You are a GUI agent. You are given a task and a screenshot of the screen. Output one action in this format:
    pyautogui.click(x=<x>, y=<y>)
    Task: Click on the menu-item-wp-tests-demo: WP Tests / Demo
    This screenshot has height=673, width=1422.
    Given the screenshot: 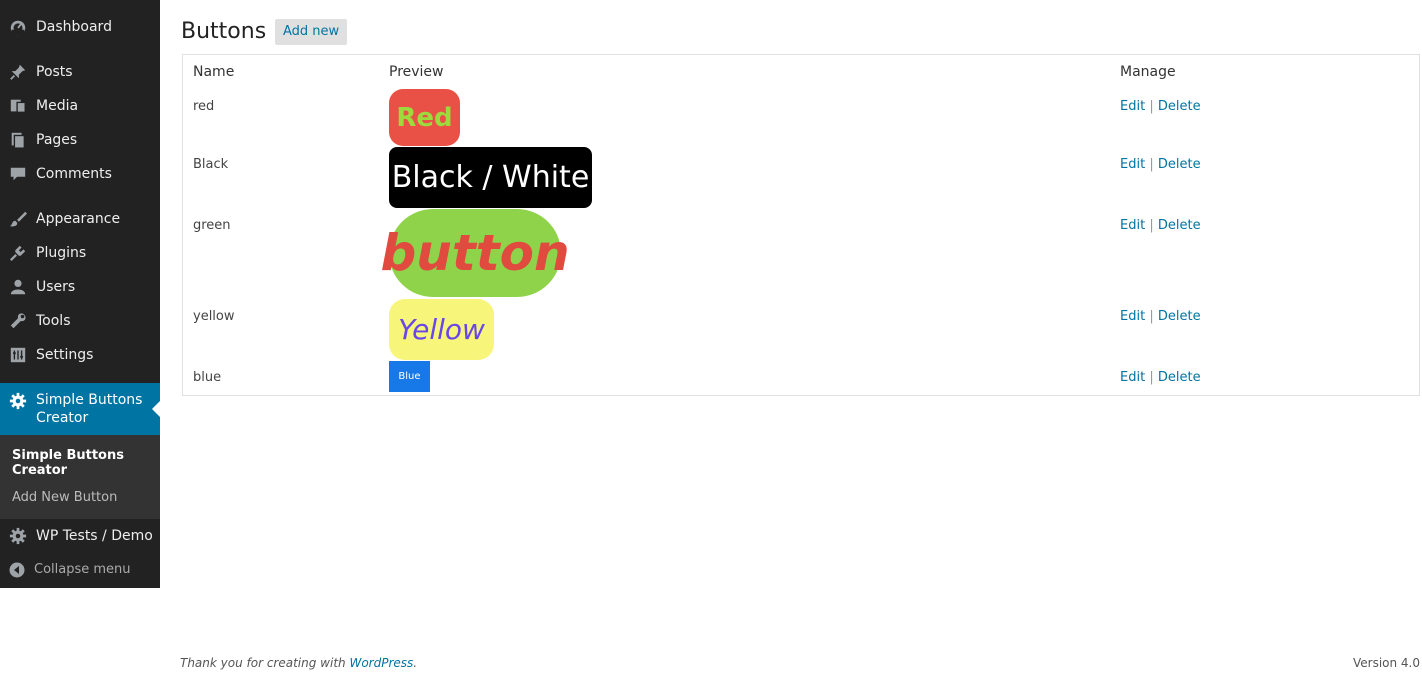 What is the action you would take?
    pyautogui.click(x=80, y=536)
    